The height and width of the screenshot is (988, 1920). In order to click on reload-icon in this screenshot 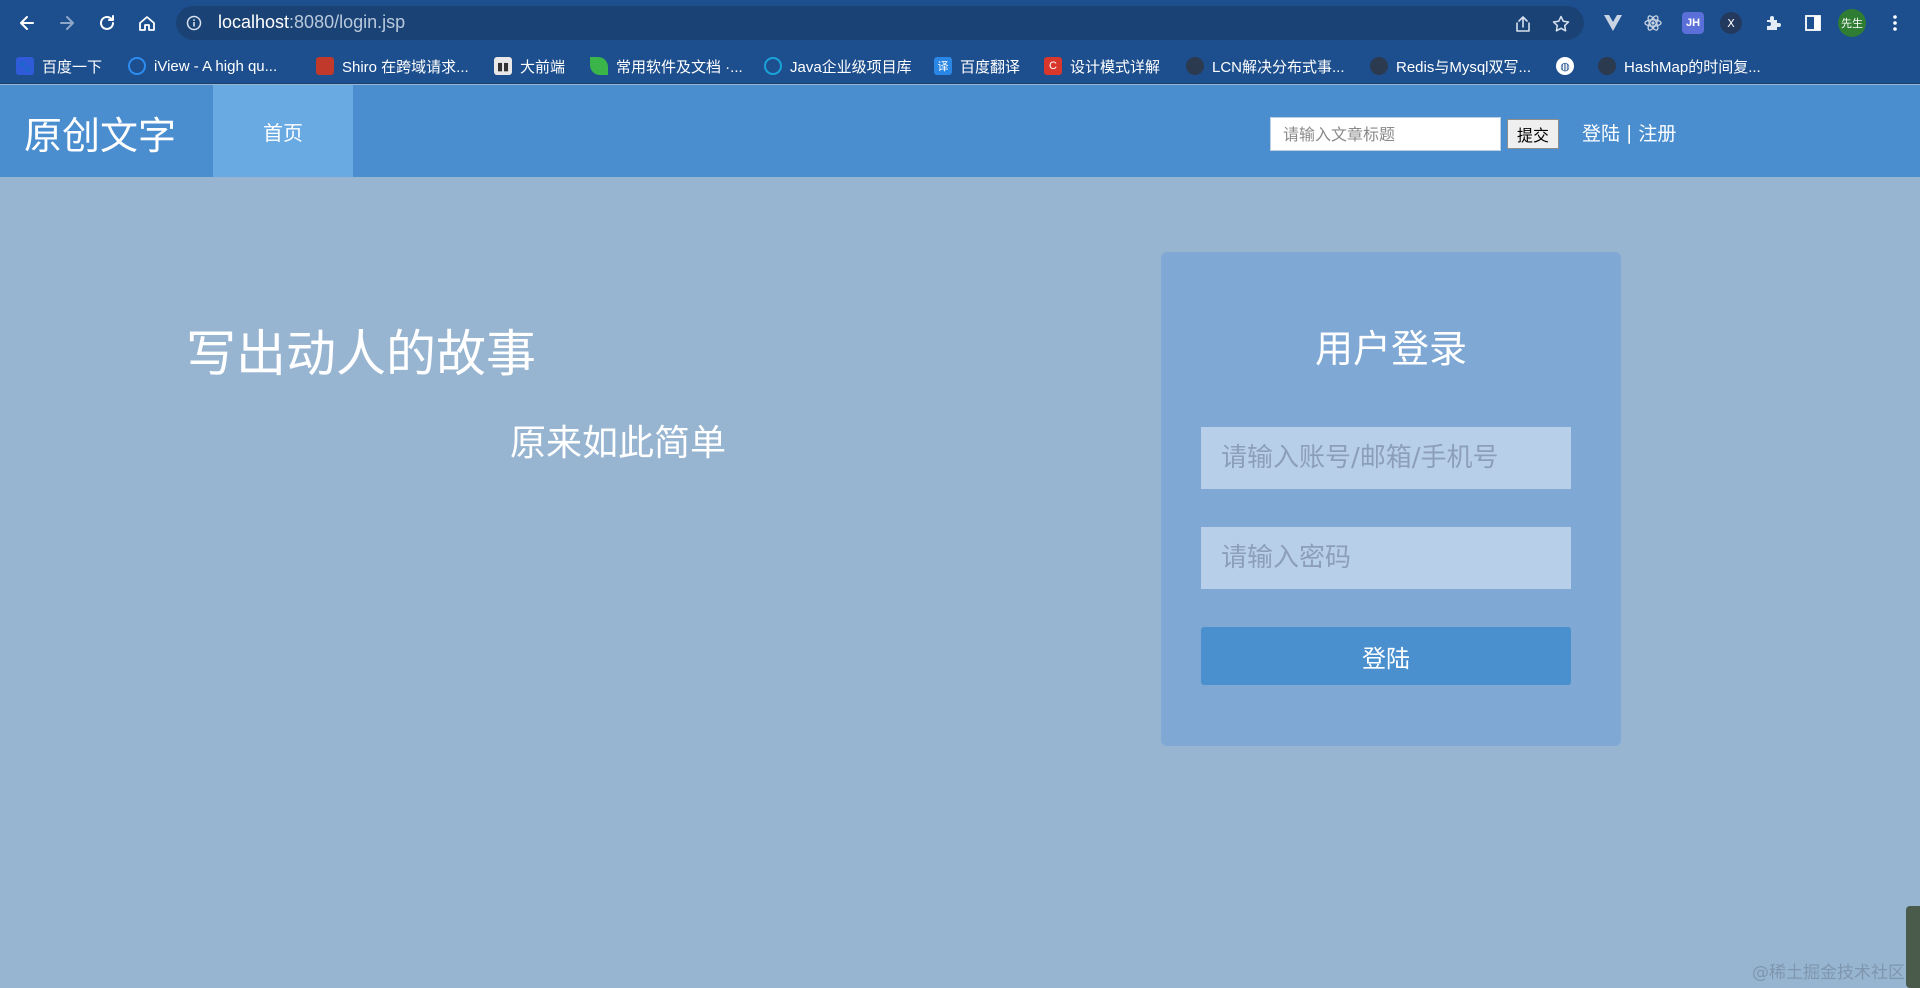, I will do `click(107, 22)`.